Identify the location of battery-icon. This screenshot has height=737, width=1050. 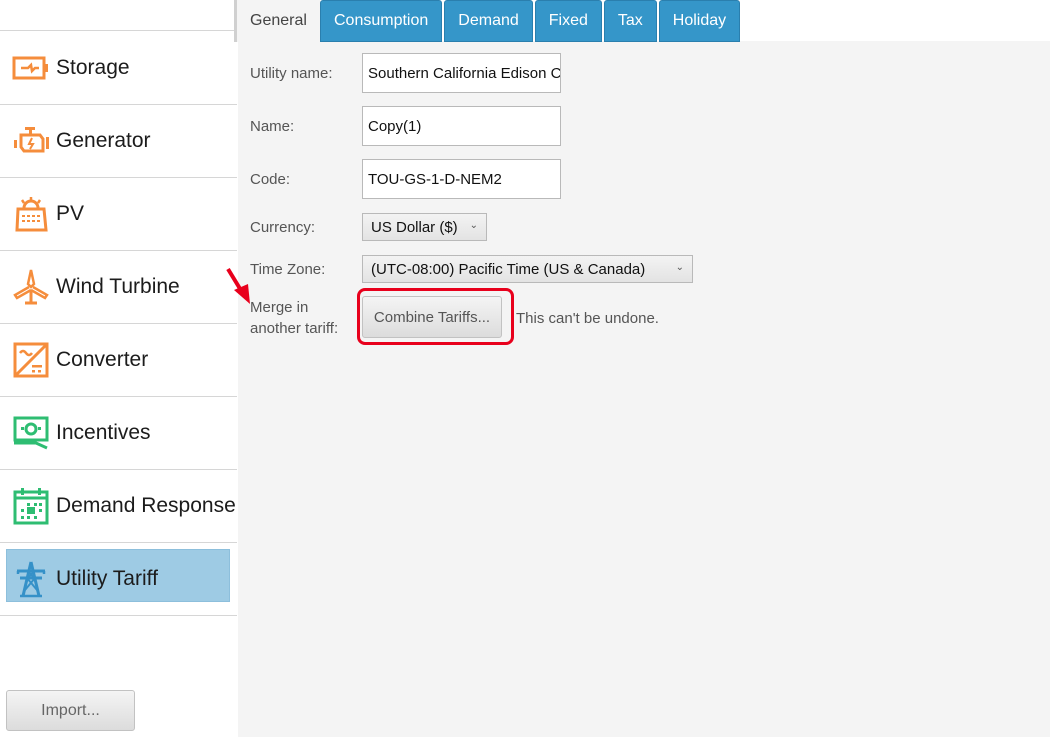
(31, 68).